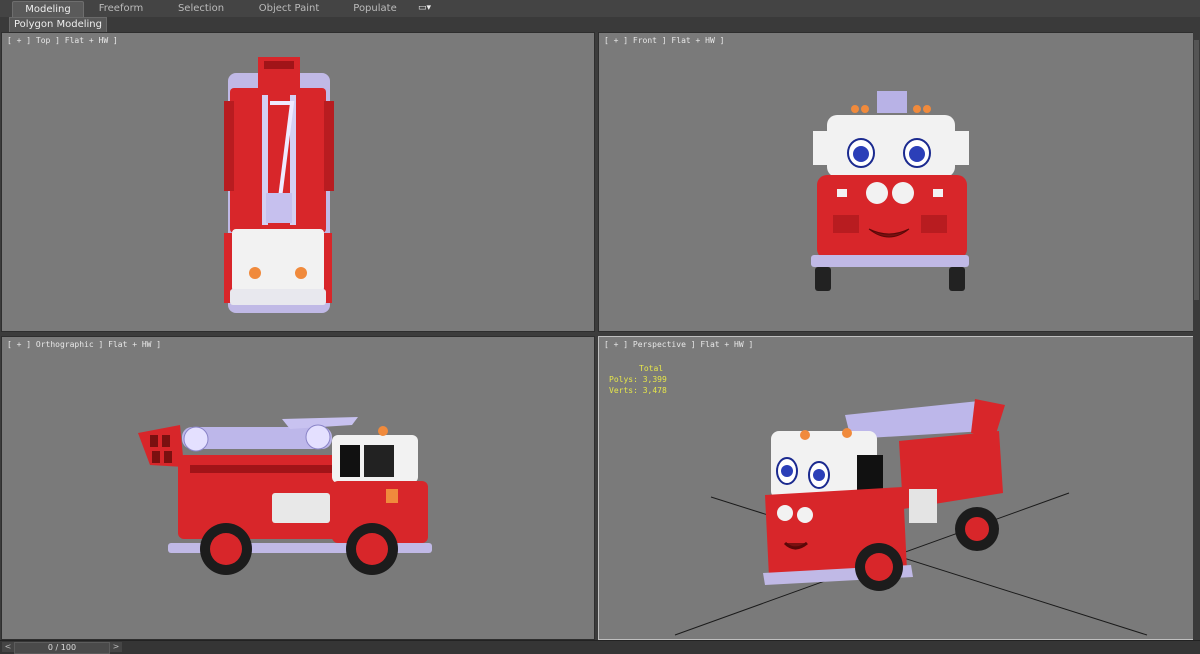  I want to click on time-slider: 0 / 100, so click(62, 648).